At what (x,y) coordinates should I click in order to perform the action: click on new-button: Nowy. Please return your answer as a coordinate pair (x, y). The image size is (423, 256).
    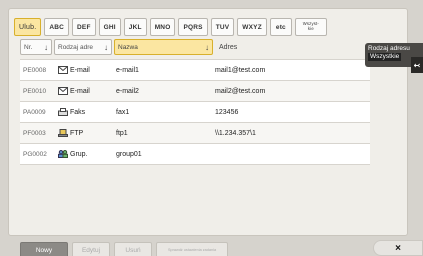
    Looking at the image, I should click on (44, 249).